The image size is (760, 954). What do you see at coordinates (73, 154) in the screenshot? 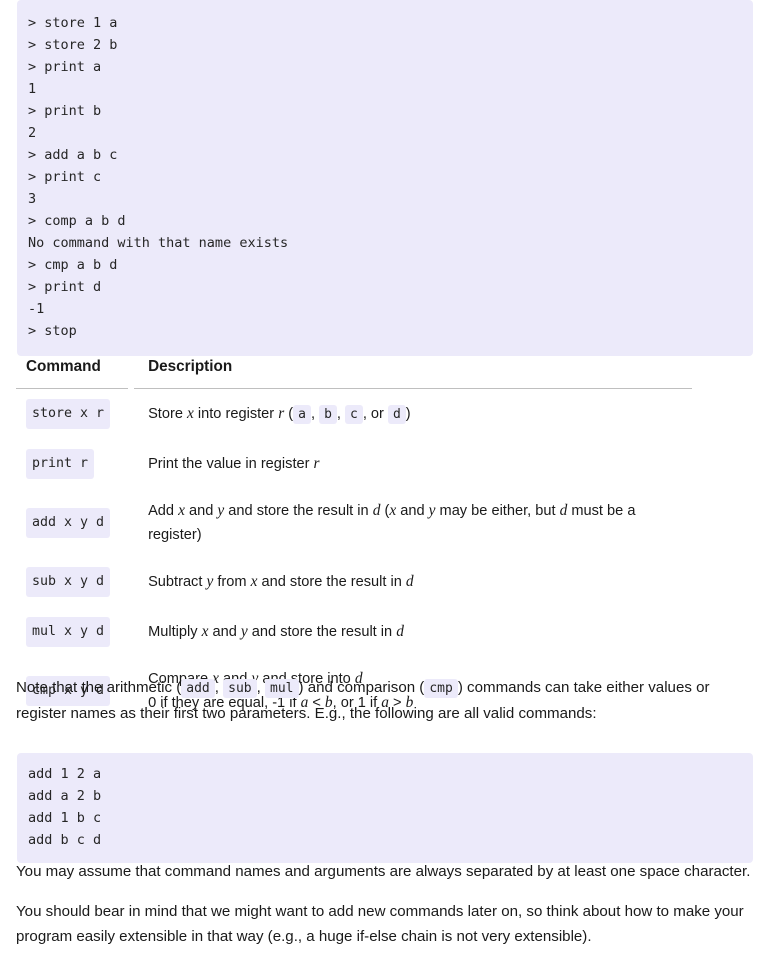
I see `code-line: > add a b c` at bounding box center [73, 154].